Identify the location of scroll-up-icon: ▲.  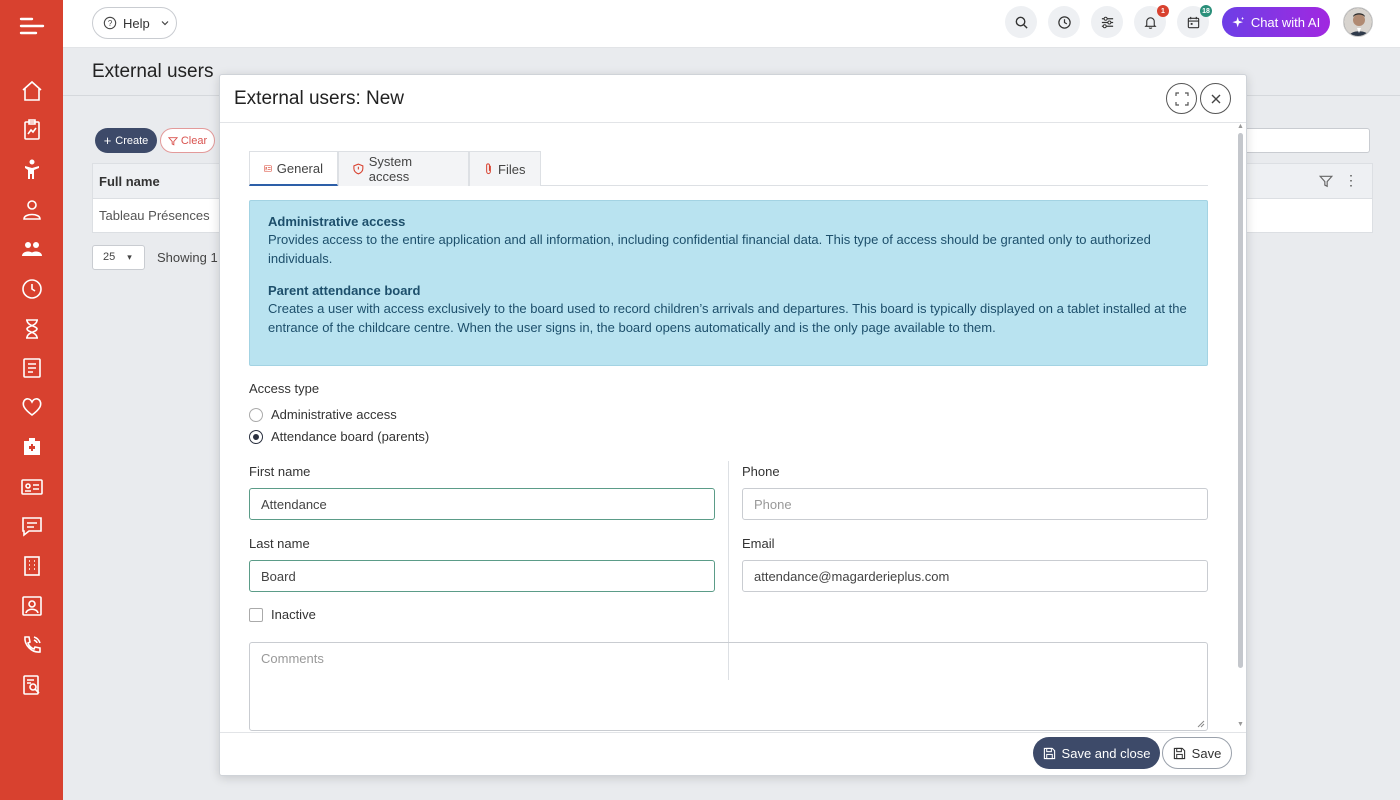
(1240, 126).